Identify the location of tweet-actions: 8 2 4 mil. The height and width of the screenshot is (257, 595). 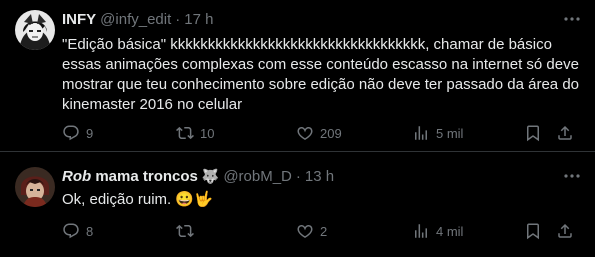
(322, 232).